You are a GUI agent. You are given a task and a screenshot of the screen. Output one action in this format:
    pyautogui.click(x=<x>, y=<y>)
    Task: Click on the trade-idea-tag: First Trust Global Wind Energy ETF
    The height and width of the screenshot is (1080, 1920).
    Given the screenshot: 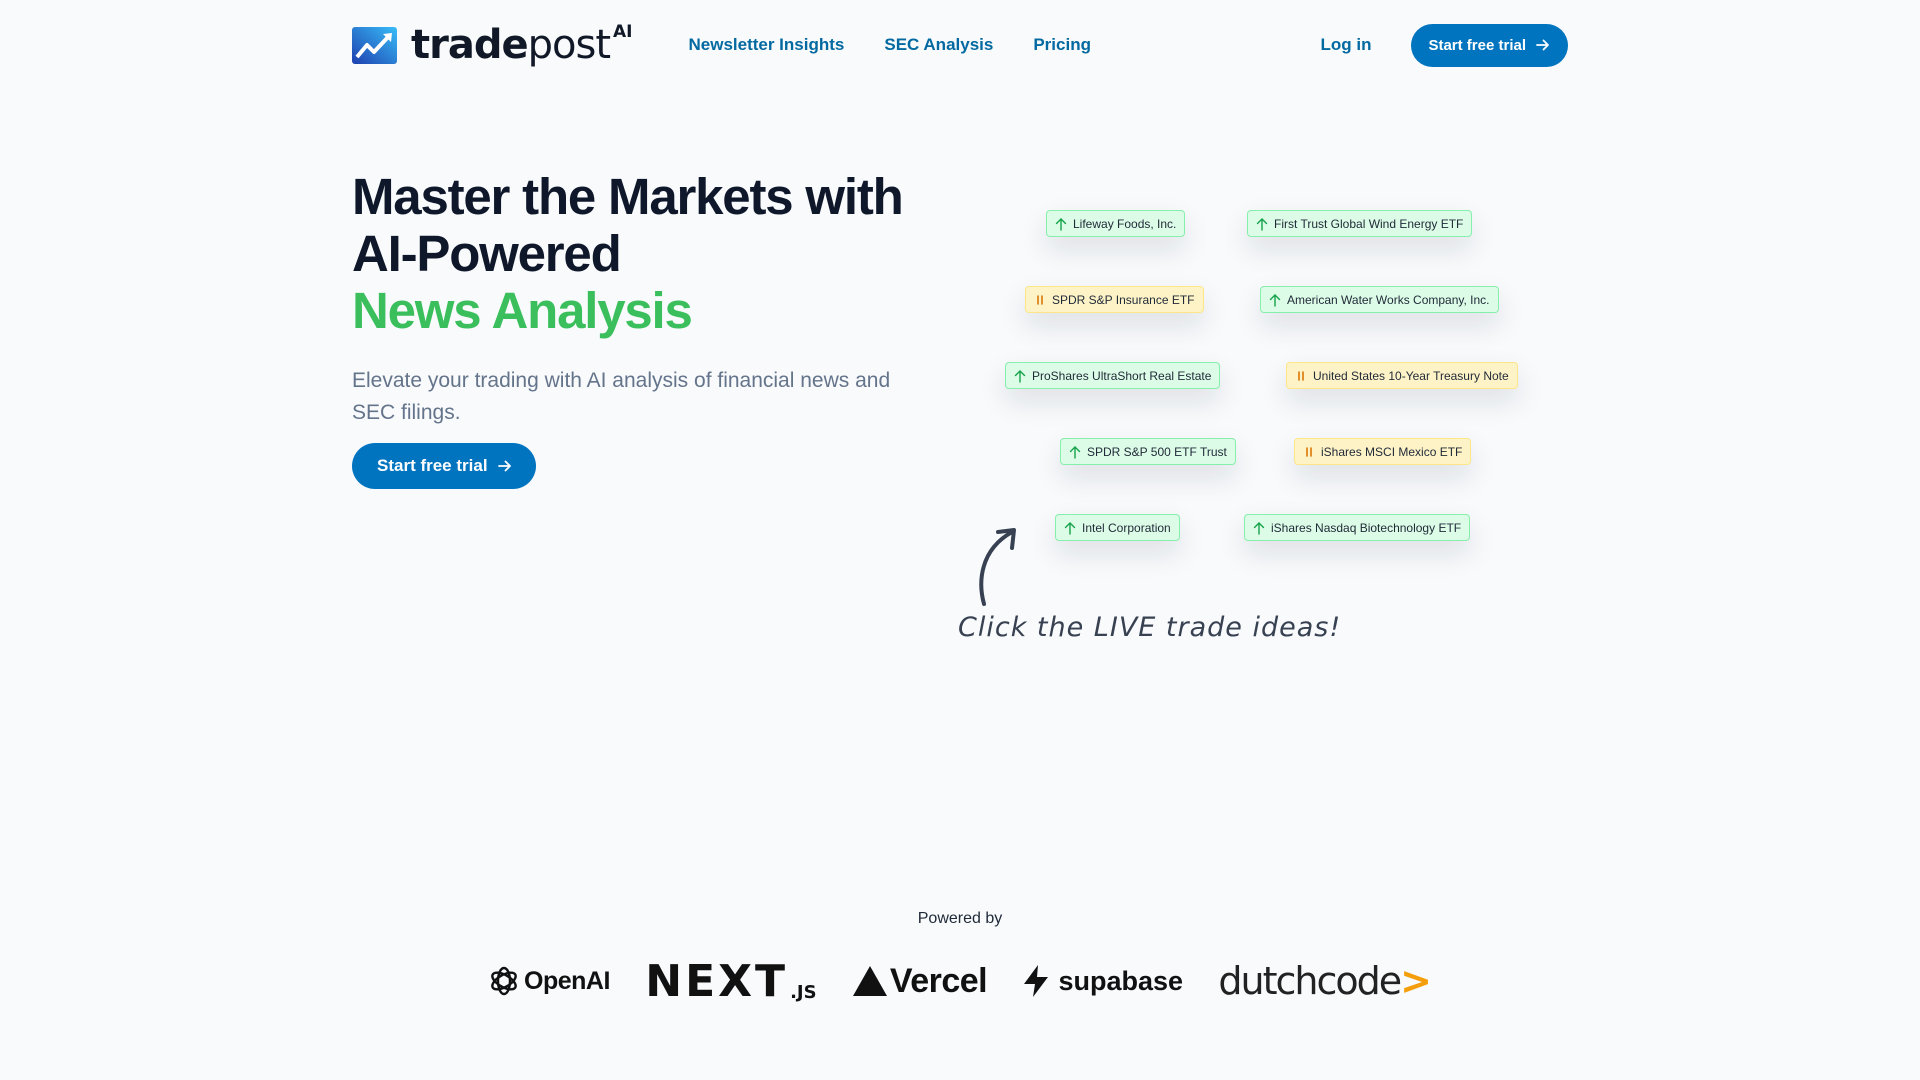 What is the action you would take?
    pyautogui.click(x=1360, y=223)
    